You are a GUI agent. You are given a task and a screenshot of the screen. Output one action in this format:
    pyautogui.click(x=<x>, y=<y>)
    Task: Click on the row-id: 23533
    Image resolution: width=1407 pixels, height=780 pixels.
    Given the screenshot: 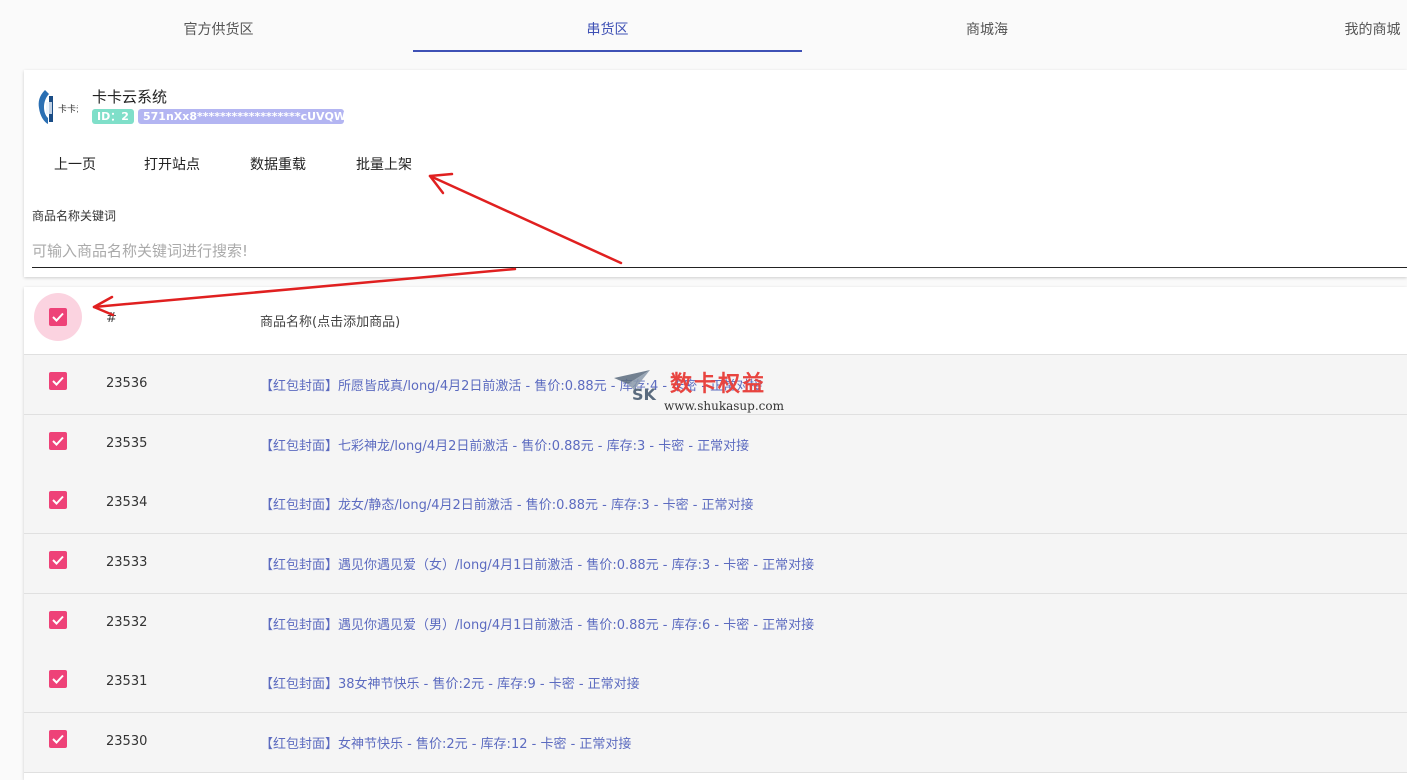 What is the action you would take?
    pyautogui.click(x=127, y=562)
    